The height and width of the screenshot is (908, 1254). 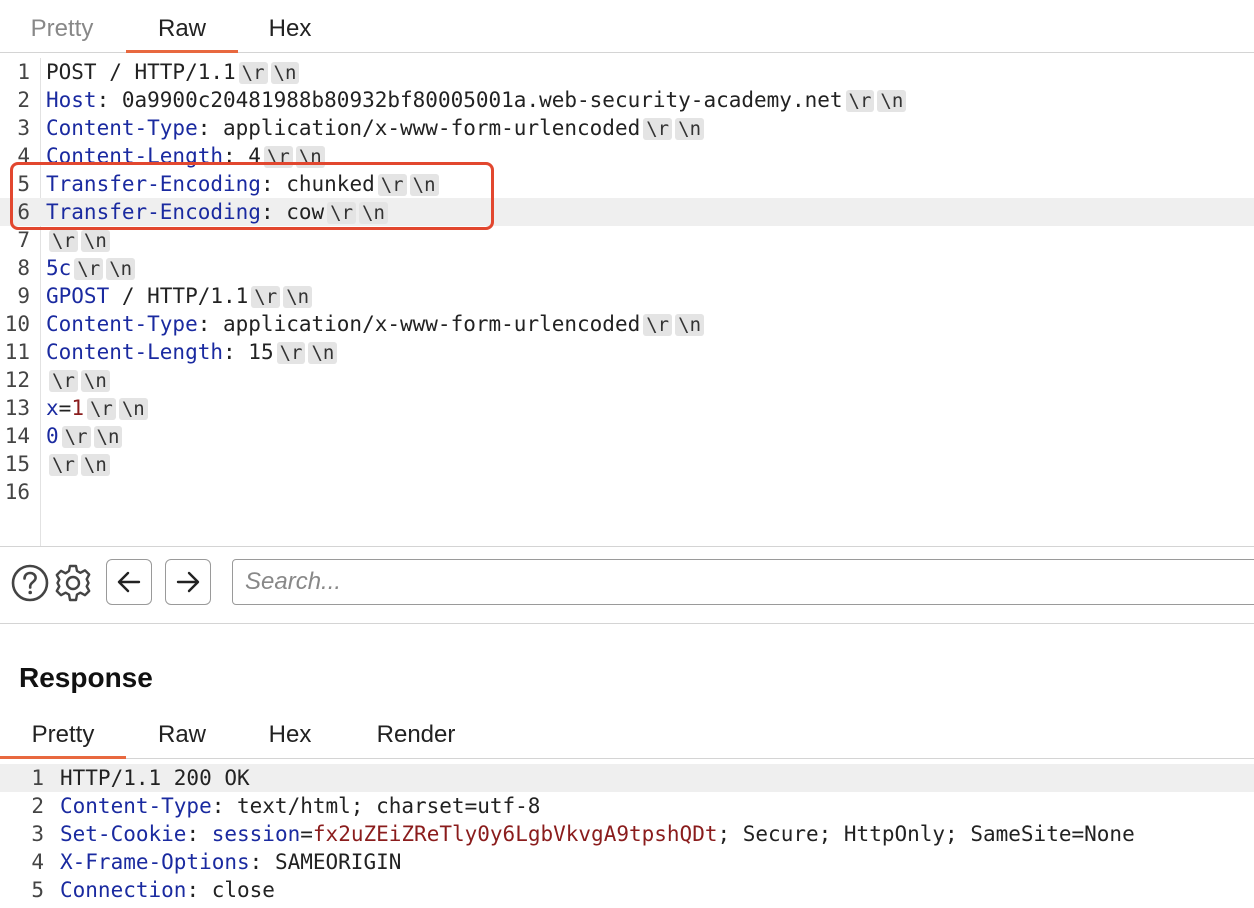 I want to click on line-number: 4, so click(x=37, y=862).